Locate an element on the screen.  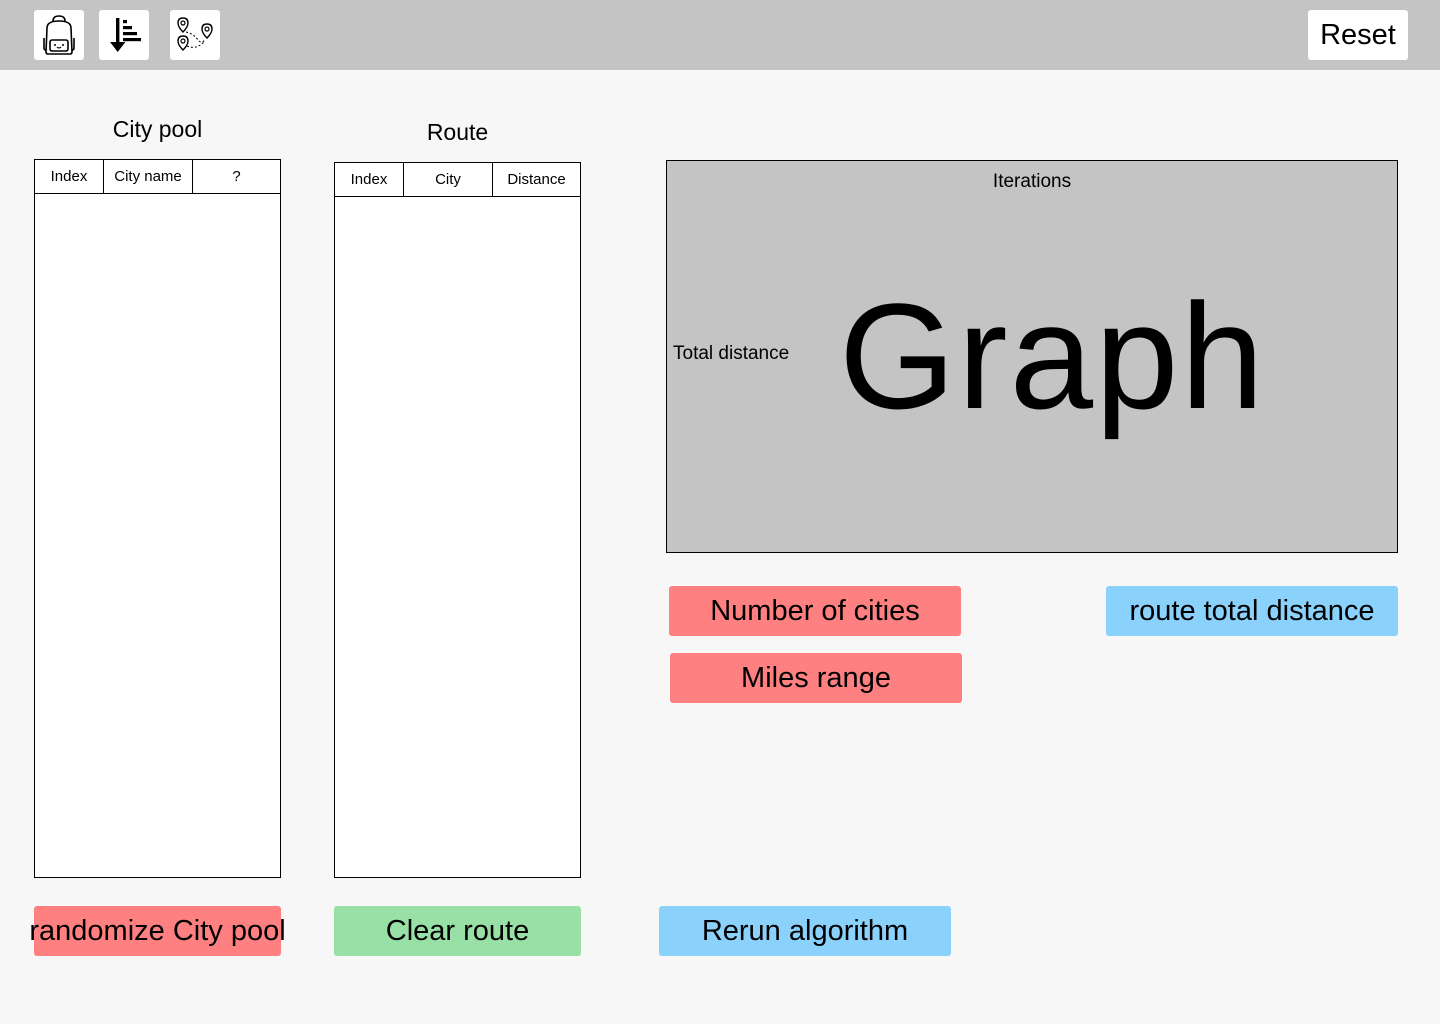
backpack-button is located at coordinates (59, 35).